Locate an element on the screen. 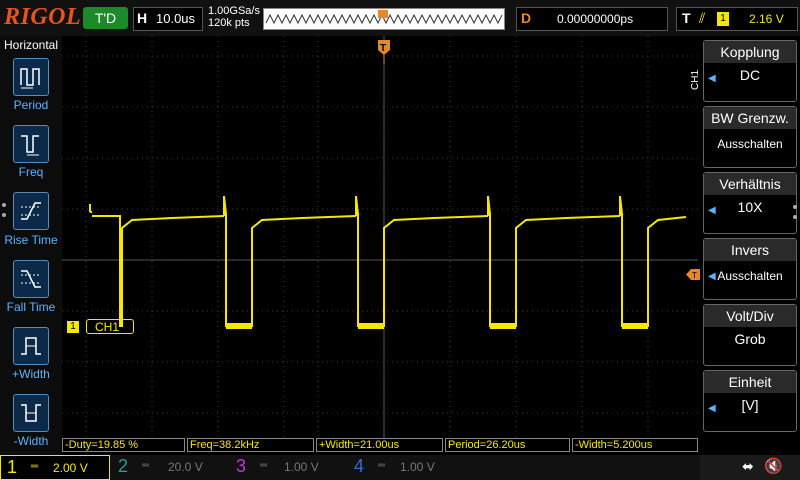  measurement-neg-duty: -Duty=19.85 % is located at coordinates (123, 445).